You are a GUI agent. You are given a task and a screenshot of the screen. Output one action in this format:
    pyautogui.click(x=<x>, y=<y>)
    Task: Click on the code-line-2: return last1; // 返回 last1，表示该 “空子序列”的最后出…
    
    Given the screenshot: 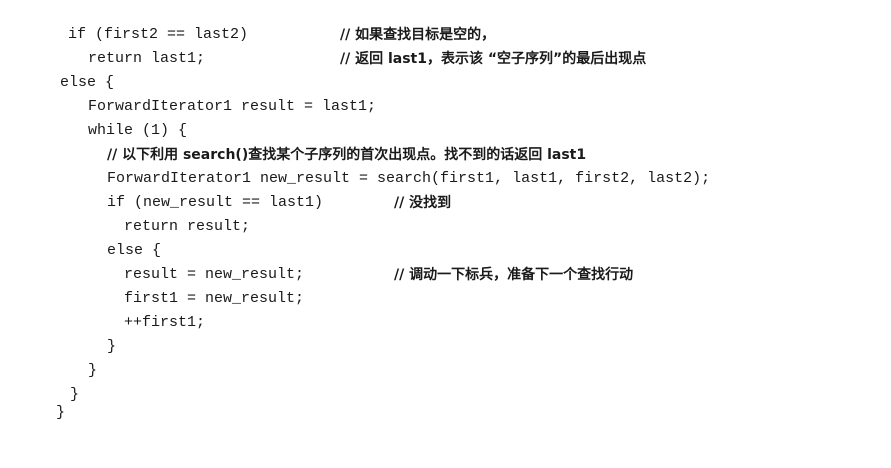 What is the action you would take?
    pyautogui.click(x=323, y=59)
    